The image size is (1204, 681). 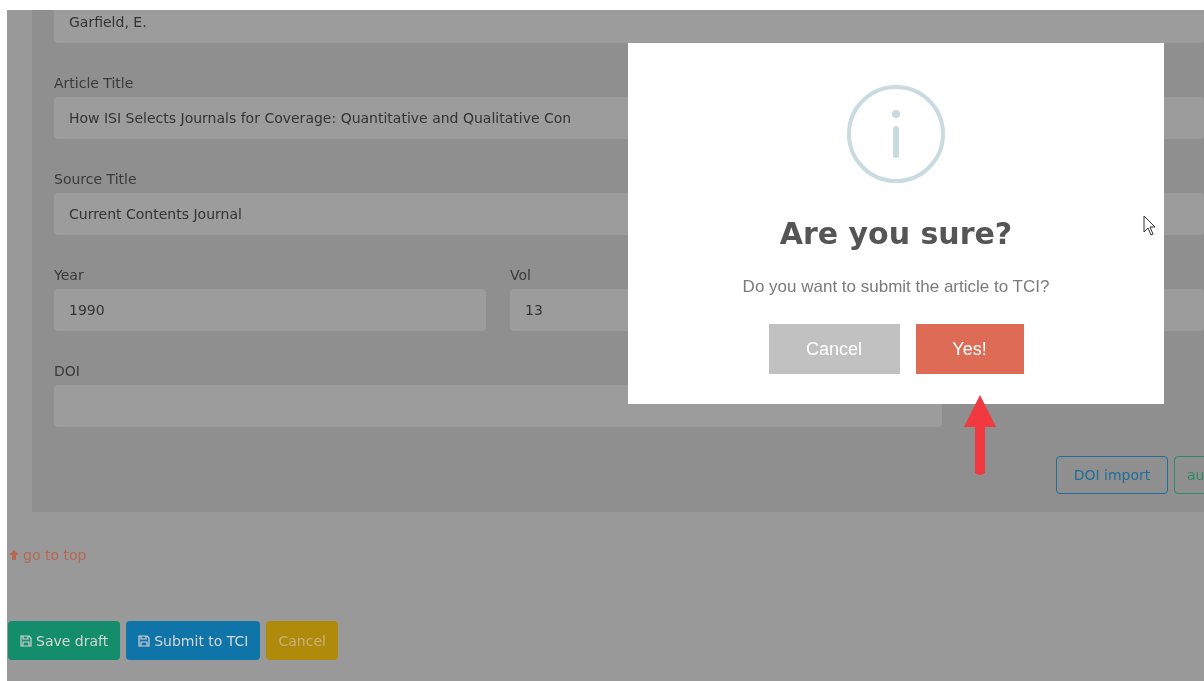 I want to click on field-label: DOI, so click(x=67, y=371).